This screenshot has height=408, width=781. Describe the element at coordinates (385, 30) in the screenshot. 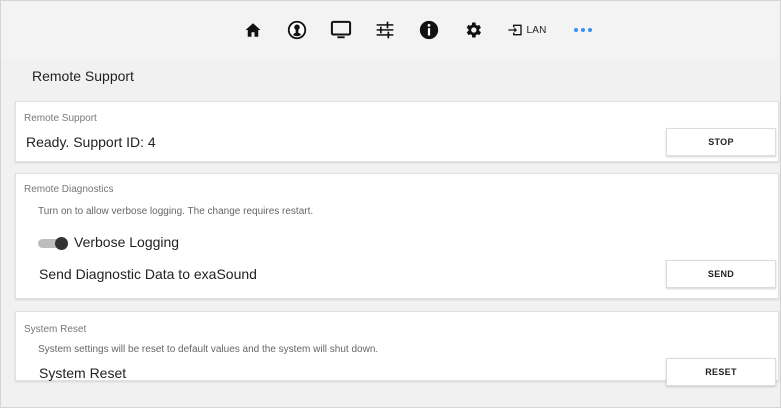

I see `sliders-icon` at that location.